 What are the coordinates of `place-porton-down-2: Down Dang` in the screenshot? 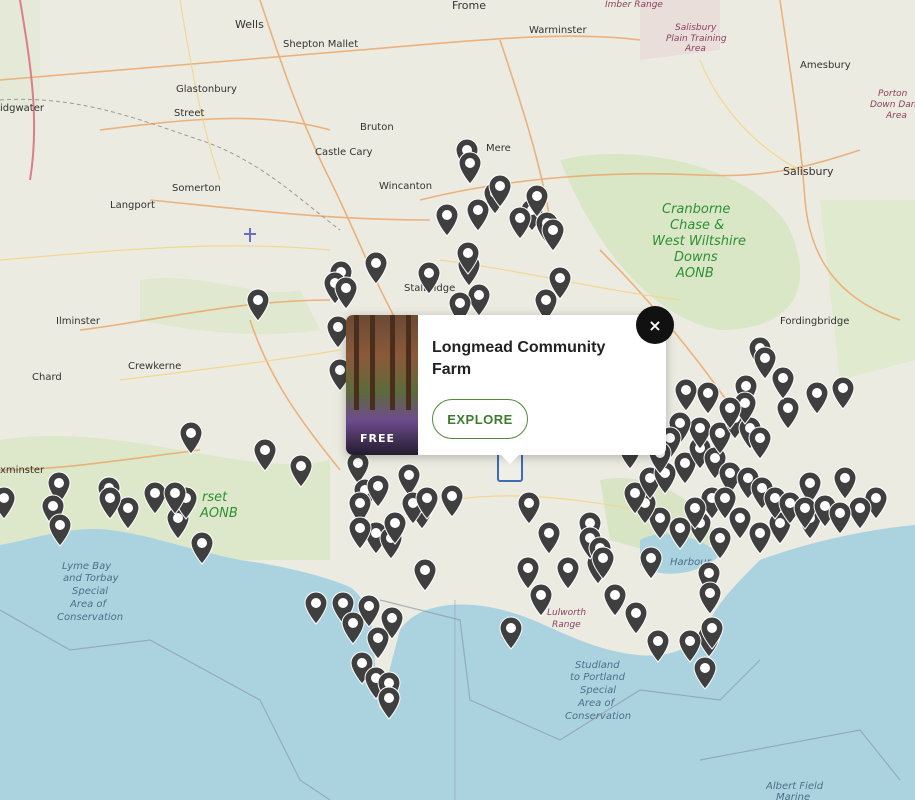 It's located at (892, 105).